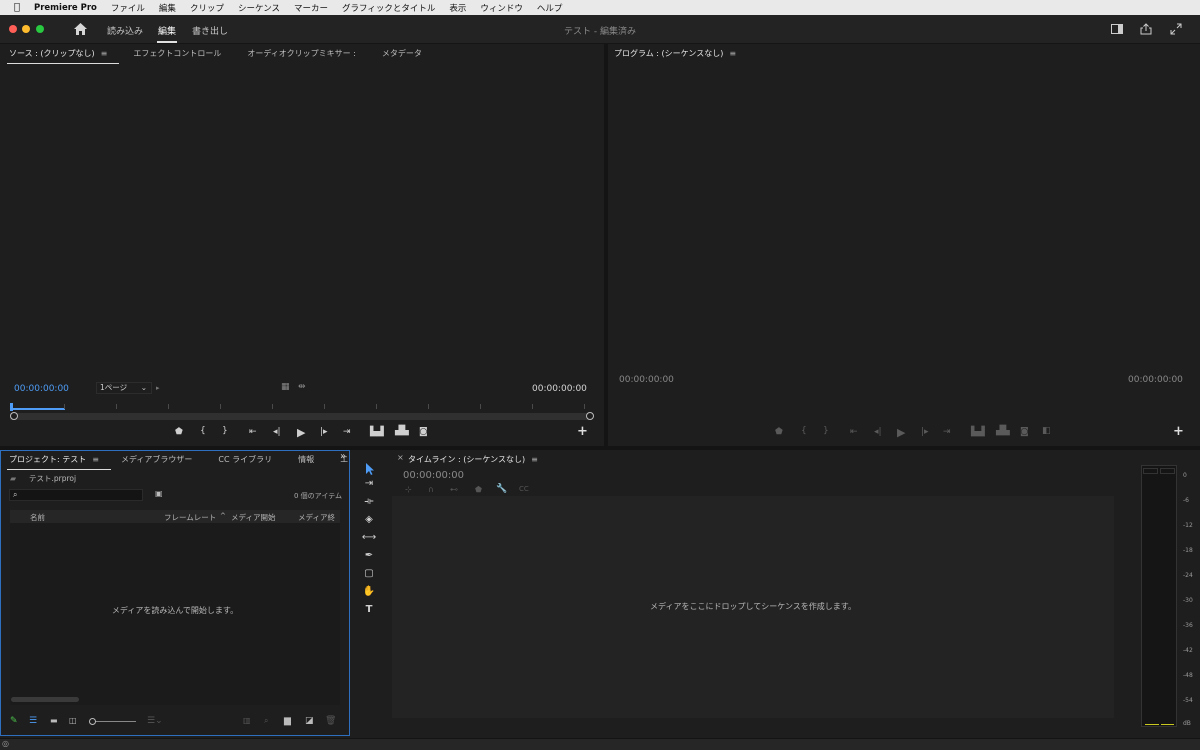 The width and height of the screenshot is (1200, 750). Describe the element at coordinates (306, 459) in the screenshot. I see `tab-info: 情報` at that location.